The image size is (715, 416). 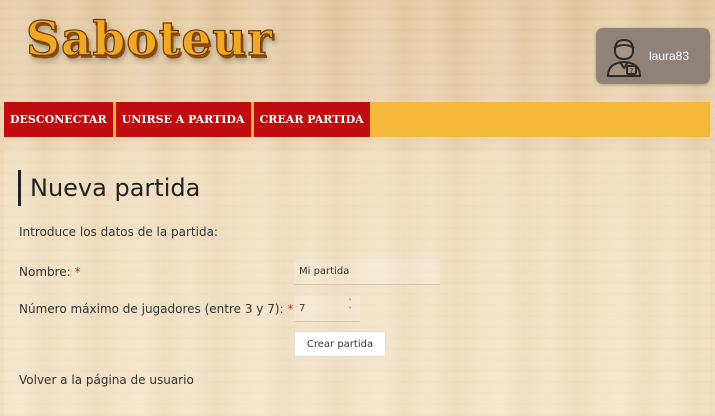 I want to click on user-menu: ? laura83, so click(x=653, y=56).